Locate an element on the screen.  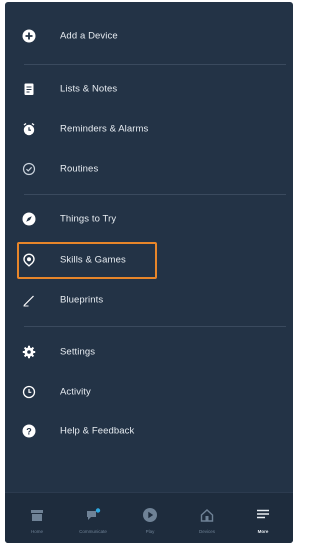
tab-label: More is located at coordinates (263, 531).